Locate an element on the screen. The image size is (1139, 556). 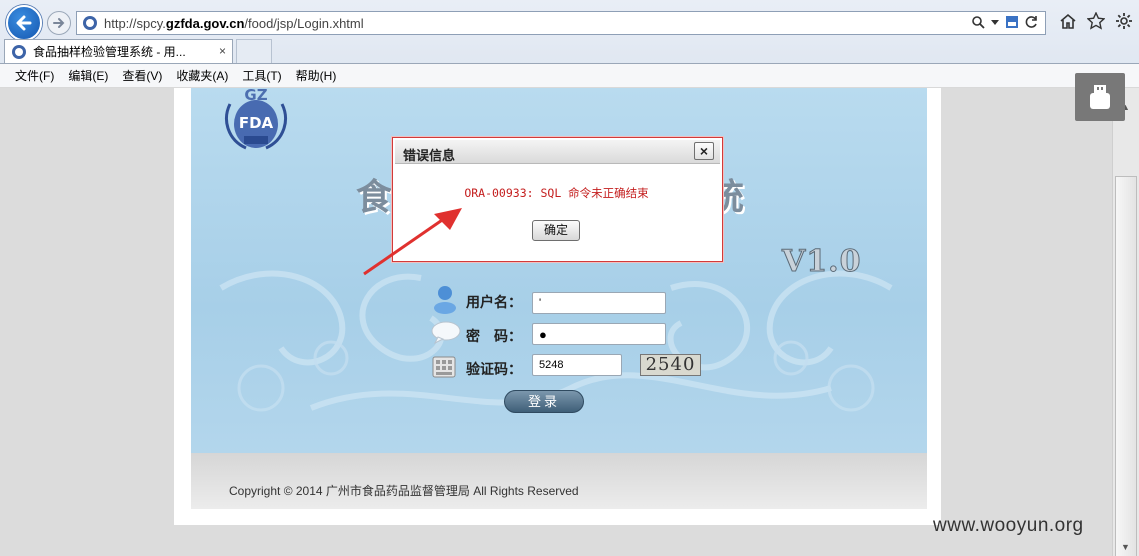
watermark-text: www.wooyun.org is located at coordinates (1008, 525).